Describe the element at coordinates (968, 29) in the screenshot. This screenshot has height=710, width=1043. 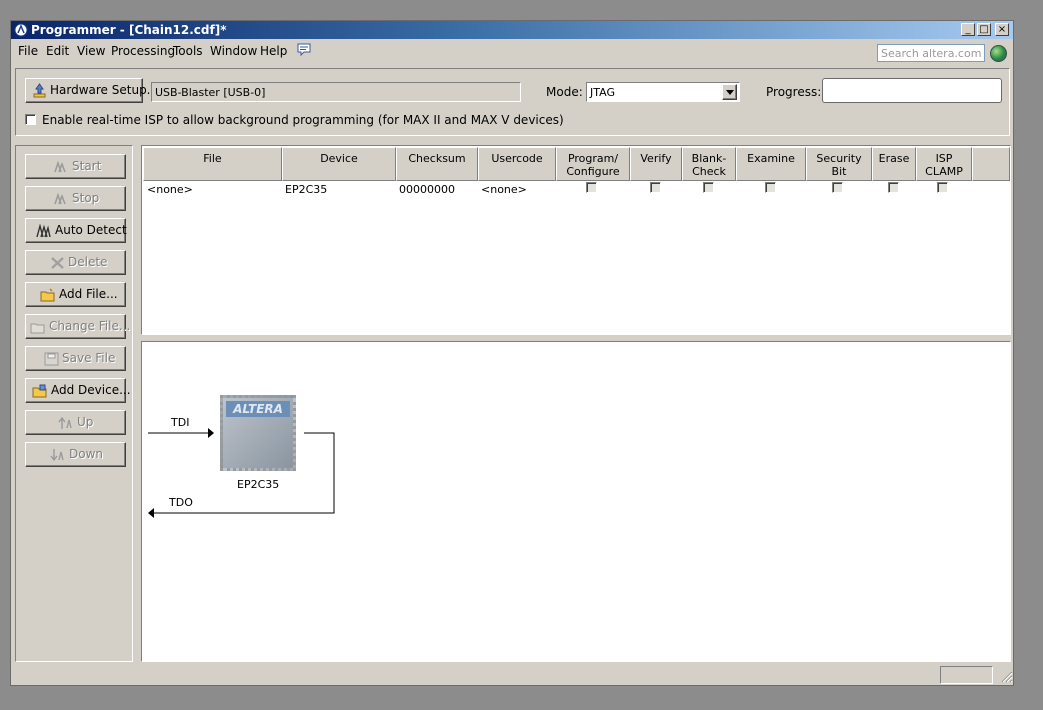
I see `minimize-button: _` at that location.